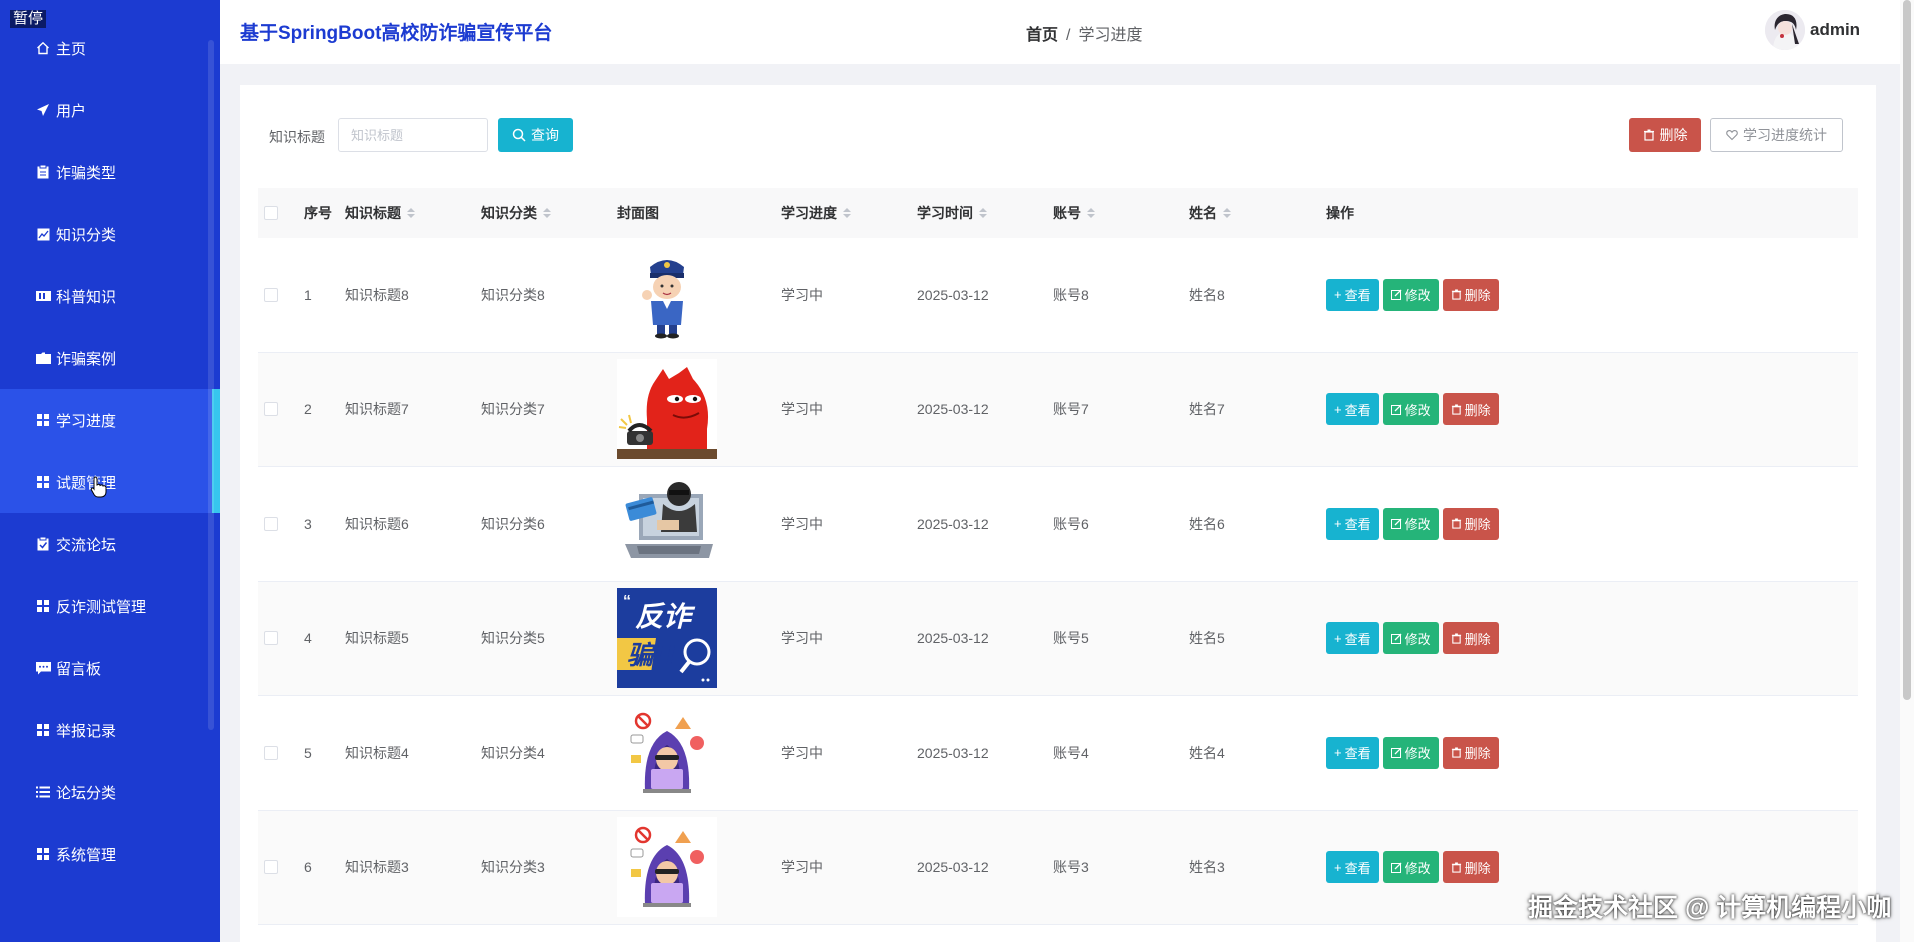  Describe the element at coordinates (667, 409) in the screenshot. I see `red-monster-cover` at that location.